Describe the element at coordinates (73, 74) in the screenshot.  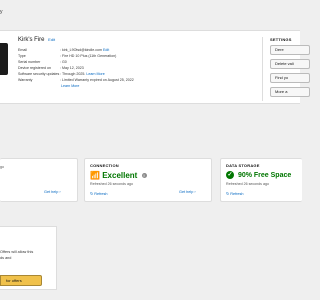
I see `spec-value: Through 2025.` at that location.